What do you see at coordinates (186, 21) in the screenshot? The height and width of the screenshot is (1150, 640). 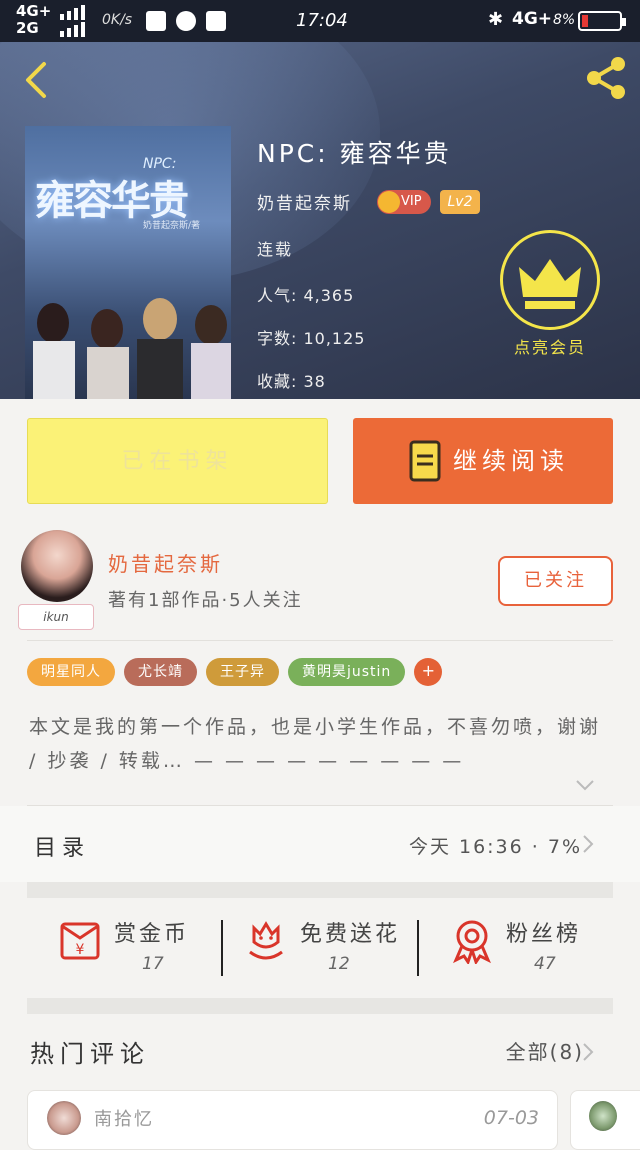 I see `app-icon` at bounding box center [186, 21].